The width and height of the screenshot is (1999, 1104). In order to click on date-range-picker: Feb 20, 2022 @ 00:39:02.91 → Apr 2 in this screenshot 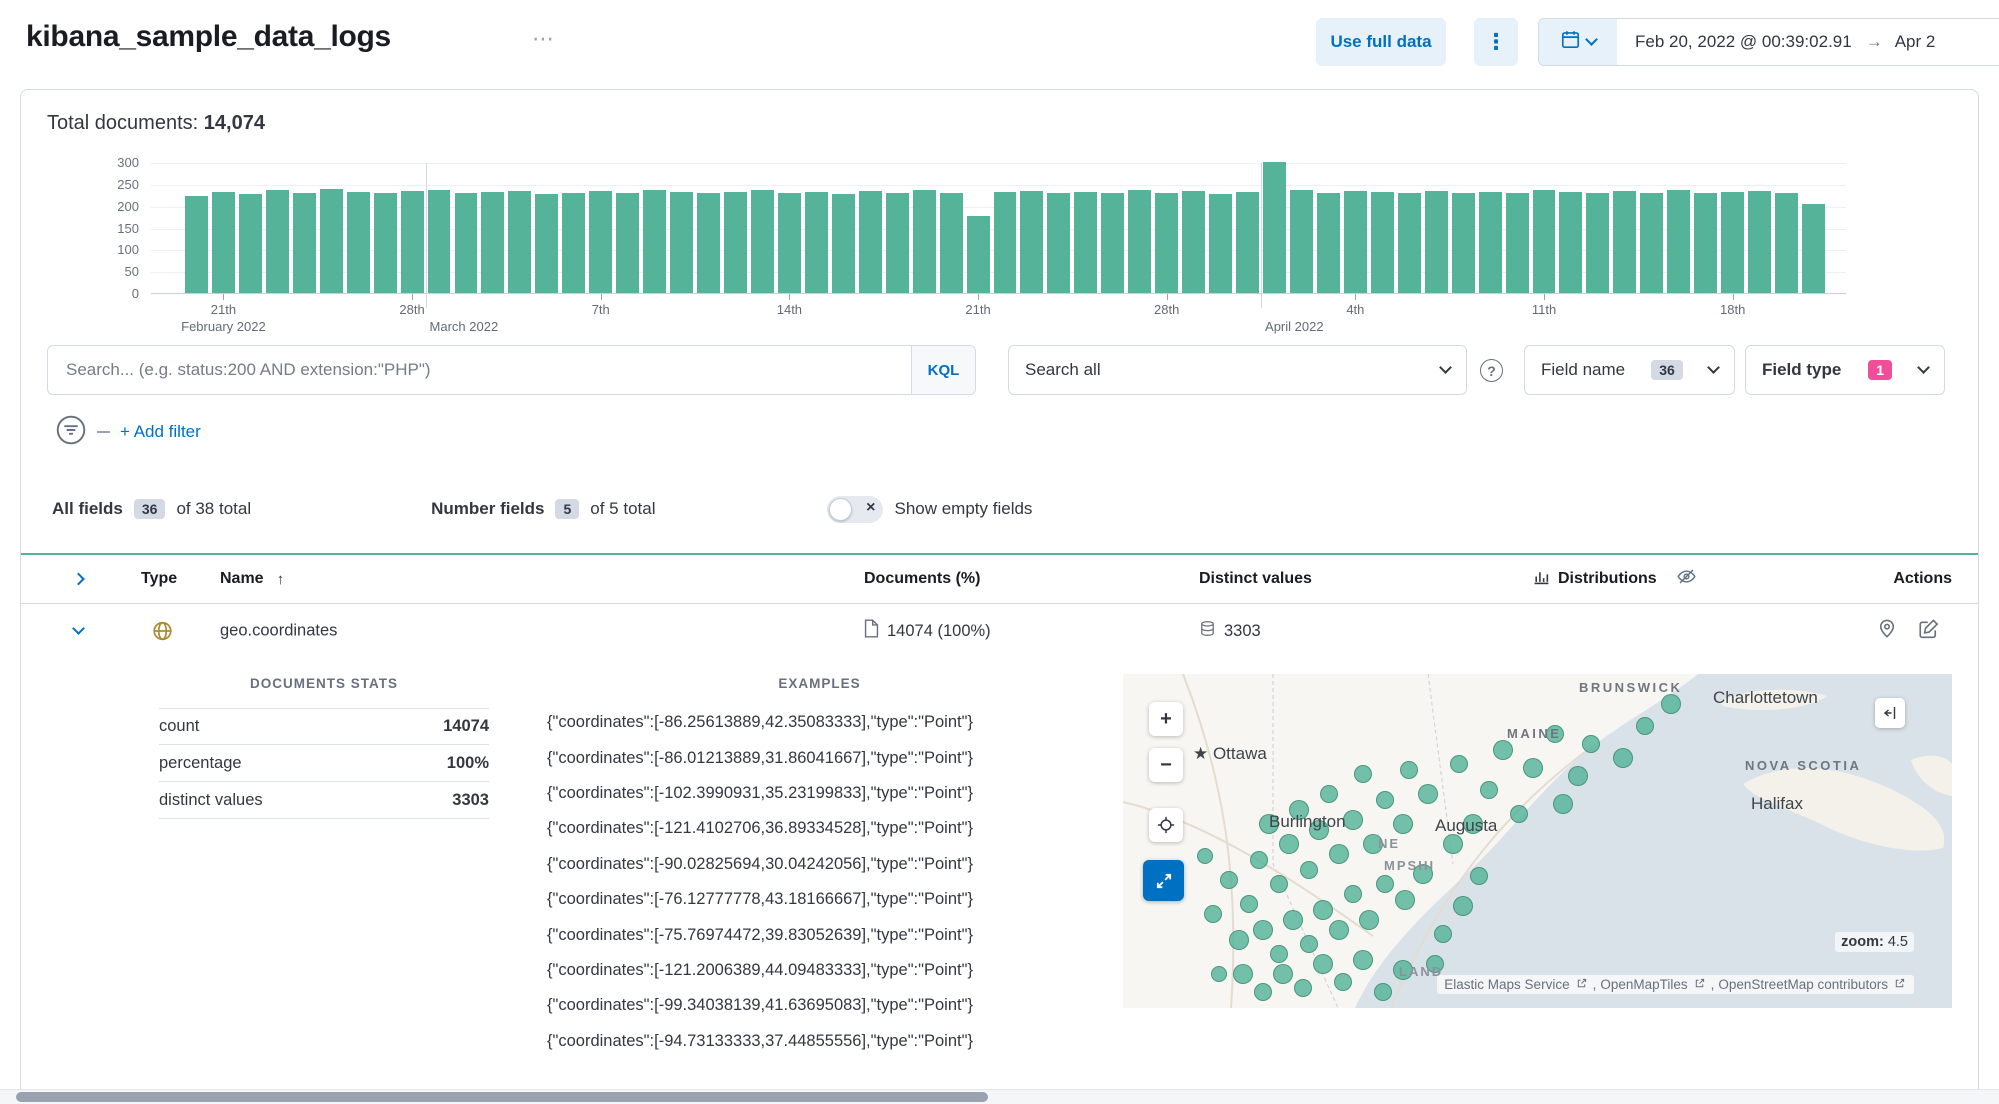, I will do `click(1768, 42)`.